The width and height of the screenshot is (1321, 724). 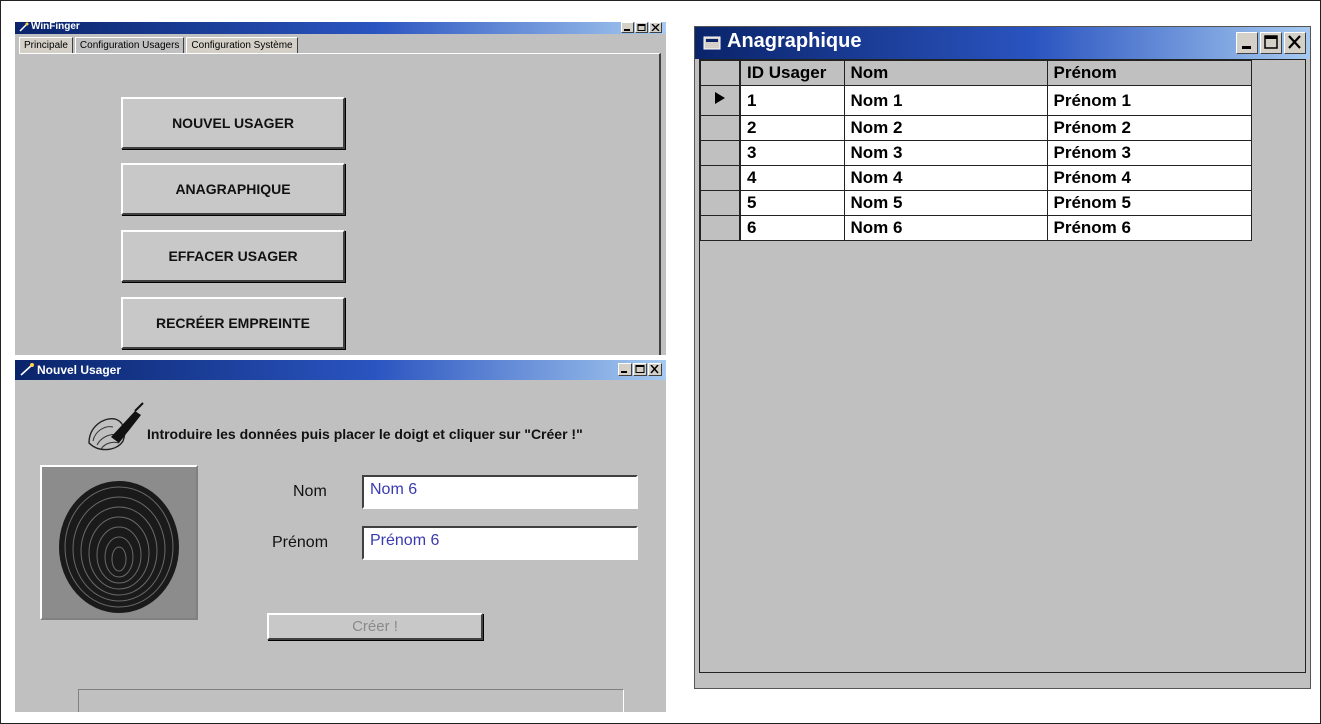 What do you see at coordinates (1149, 203) in the screenshot?
I see `cell-prenom: Prénom 5` at bounding box center [1149, 203].